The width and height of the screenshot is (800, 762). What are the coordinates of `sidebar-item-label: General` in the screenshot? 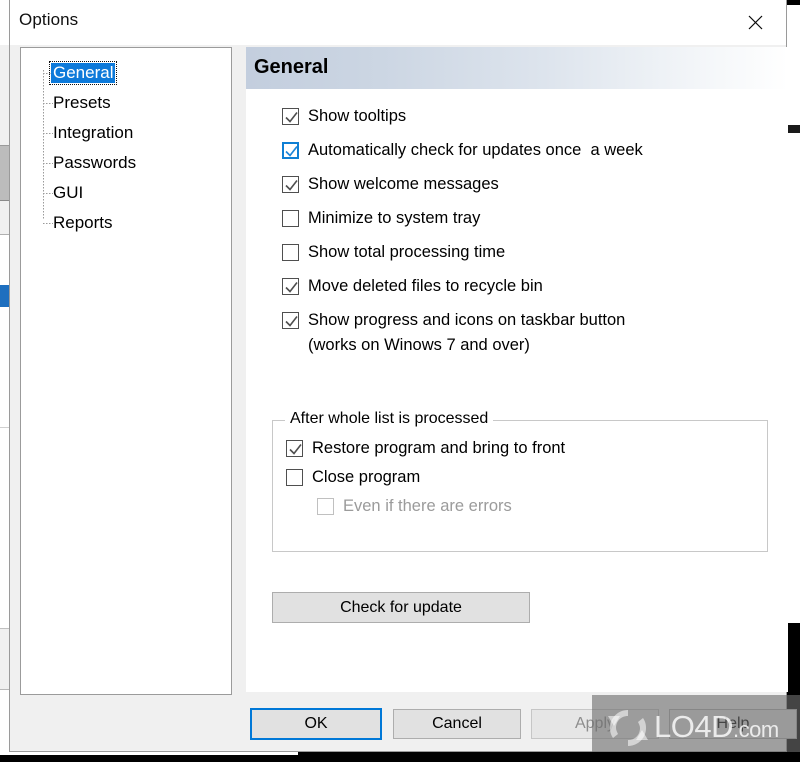 It's located at (83, 73).